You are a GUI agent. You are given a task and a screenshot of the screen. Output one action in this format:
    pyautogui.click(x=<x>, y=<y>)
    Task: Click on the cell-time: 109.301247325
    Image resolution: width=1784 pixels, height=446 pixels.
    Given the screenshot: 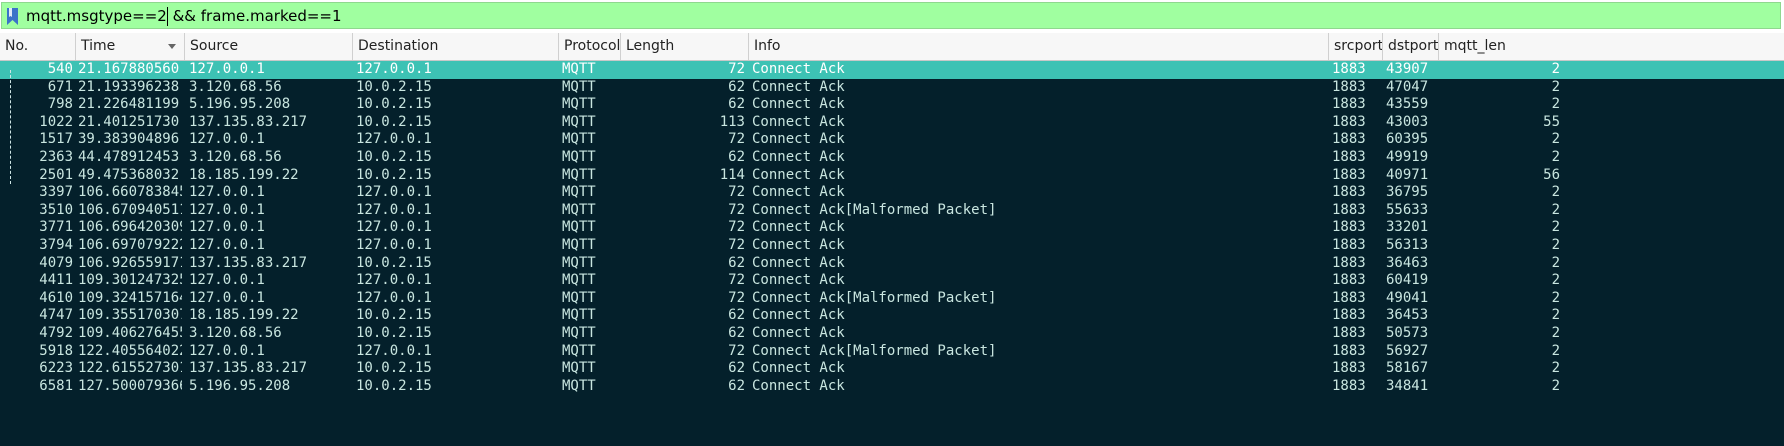 What is the action you would take?
    pyautogui.click(x=130, y=280)
    